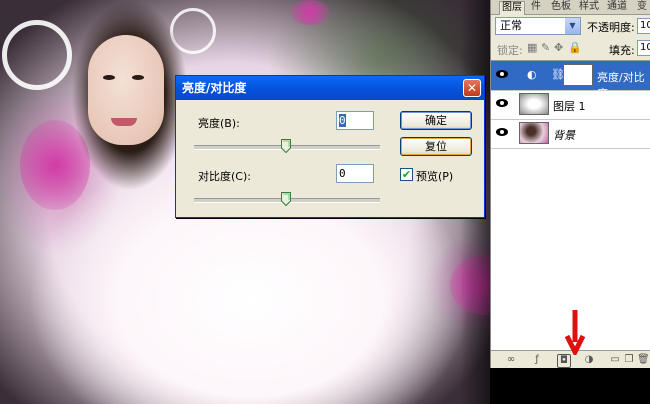 The height and width of the screenshot is (404, 650). I want to click on lock-label: 锁定:, so click(510, 50).